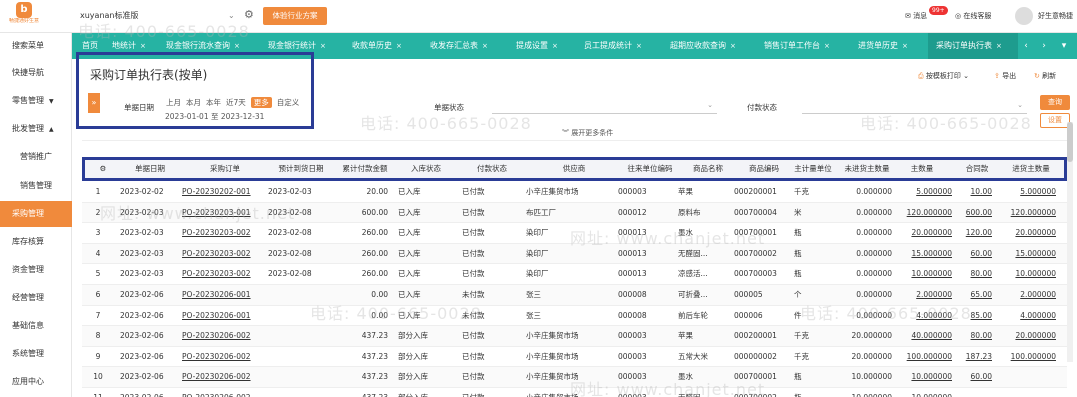 The height and width of the screenshot is (397, 1077). Describe the element at coordinates (373, 46) in the screenshot. I see `tab-receipt-history: 收款单历史 ×` at that location.